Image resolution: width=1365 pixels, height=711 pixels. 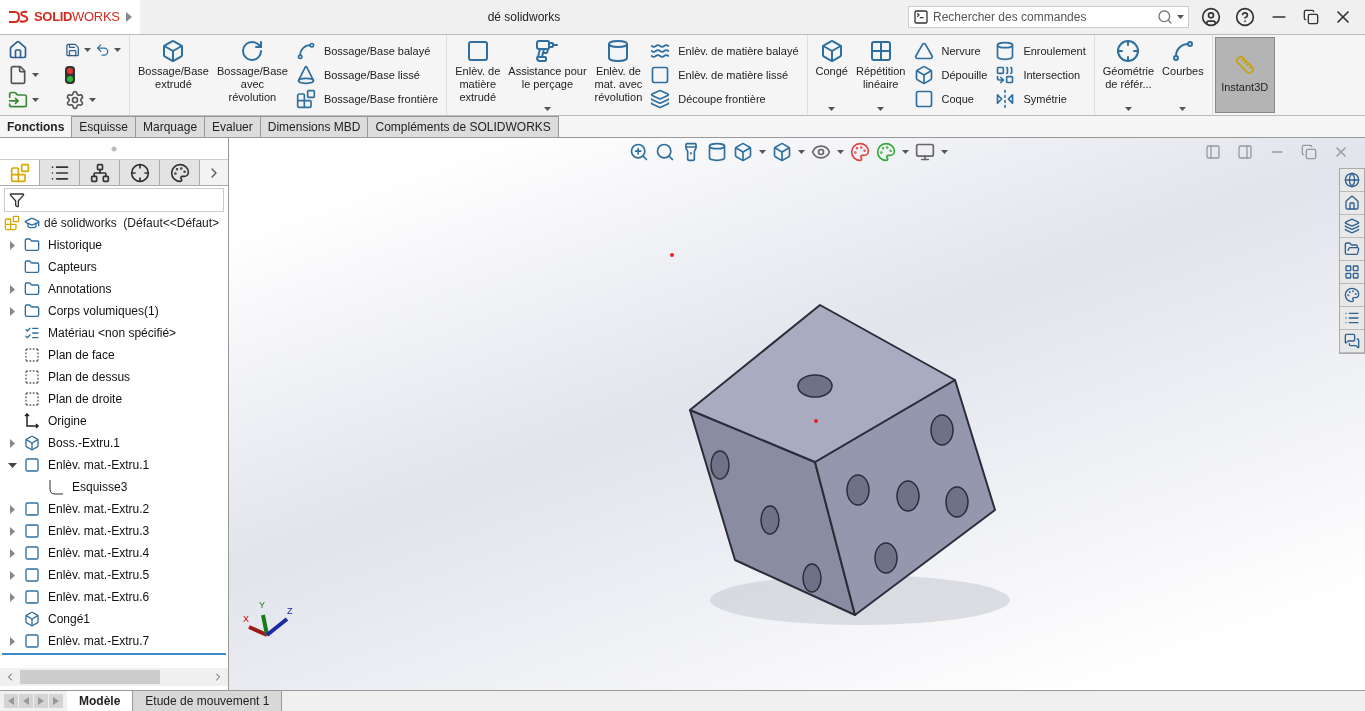 I want to click on tree-item: Enlèv. mat.-Extru.3, so click(x=99, y=531).